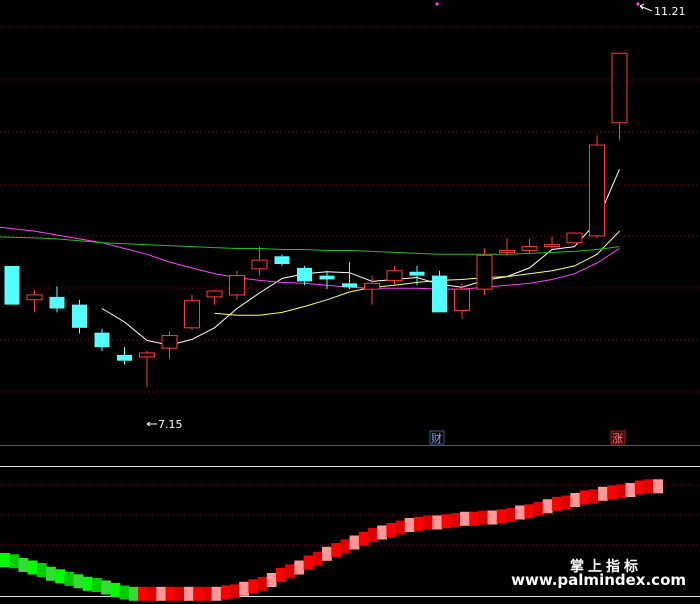 Image resolution: width=700 pixels, height=604 pixels. Describe the element at coordinates (310, 245) in the screenshot. I see `ma-line-ma60` at that location.